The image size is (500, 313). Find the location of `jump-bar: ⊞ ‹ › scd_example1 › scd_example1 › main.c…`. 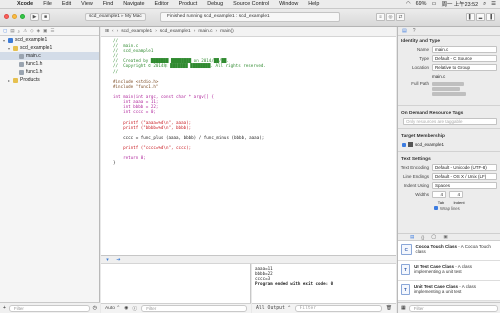

jump-bar: ⊞ ‹ › scd_example1 › scd_example1 › main.c… is located at coordinates (248, 32).